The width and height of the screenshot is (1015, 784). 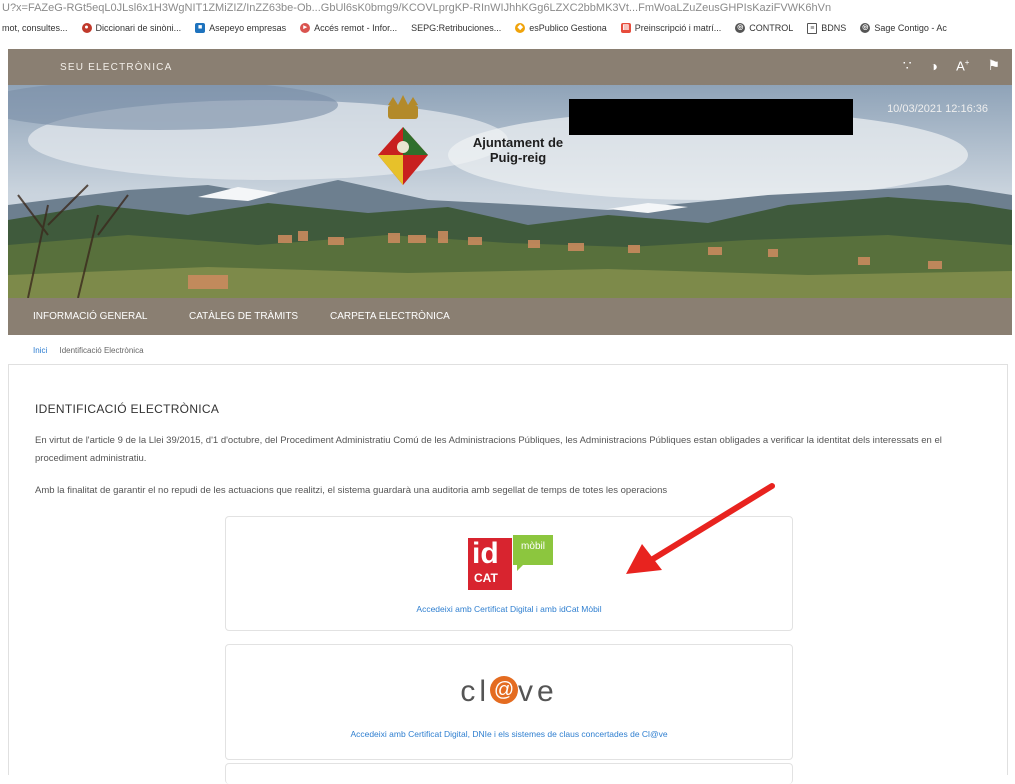 What do you see at coordinates (200, 28) in the screenshot?
I see `asepeyo-icon: ■` at bounding box center [200, 28].